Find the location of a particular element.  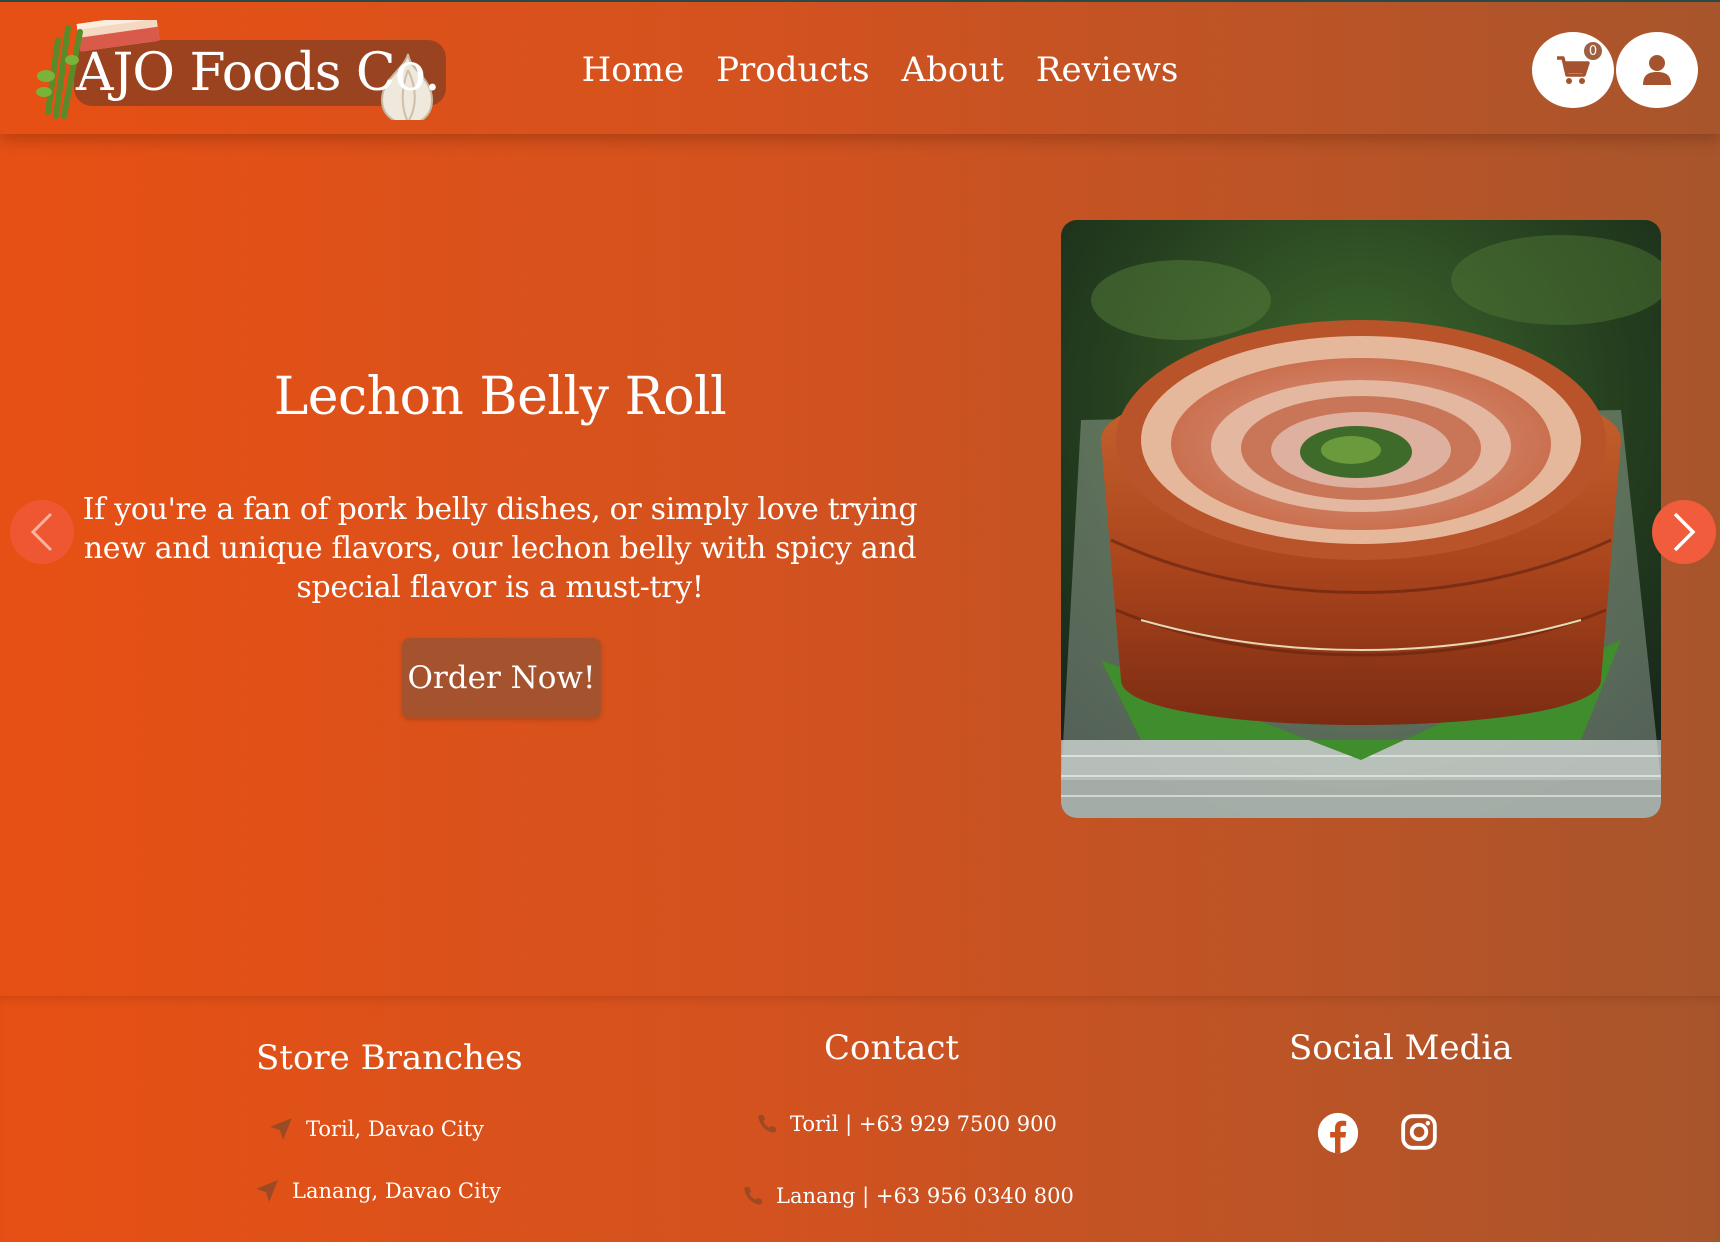

nav-reviews: Reviews is located at coordinates (1107, 70).